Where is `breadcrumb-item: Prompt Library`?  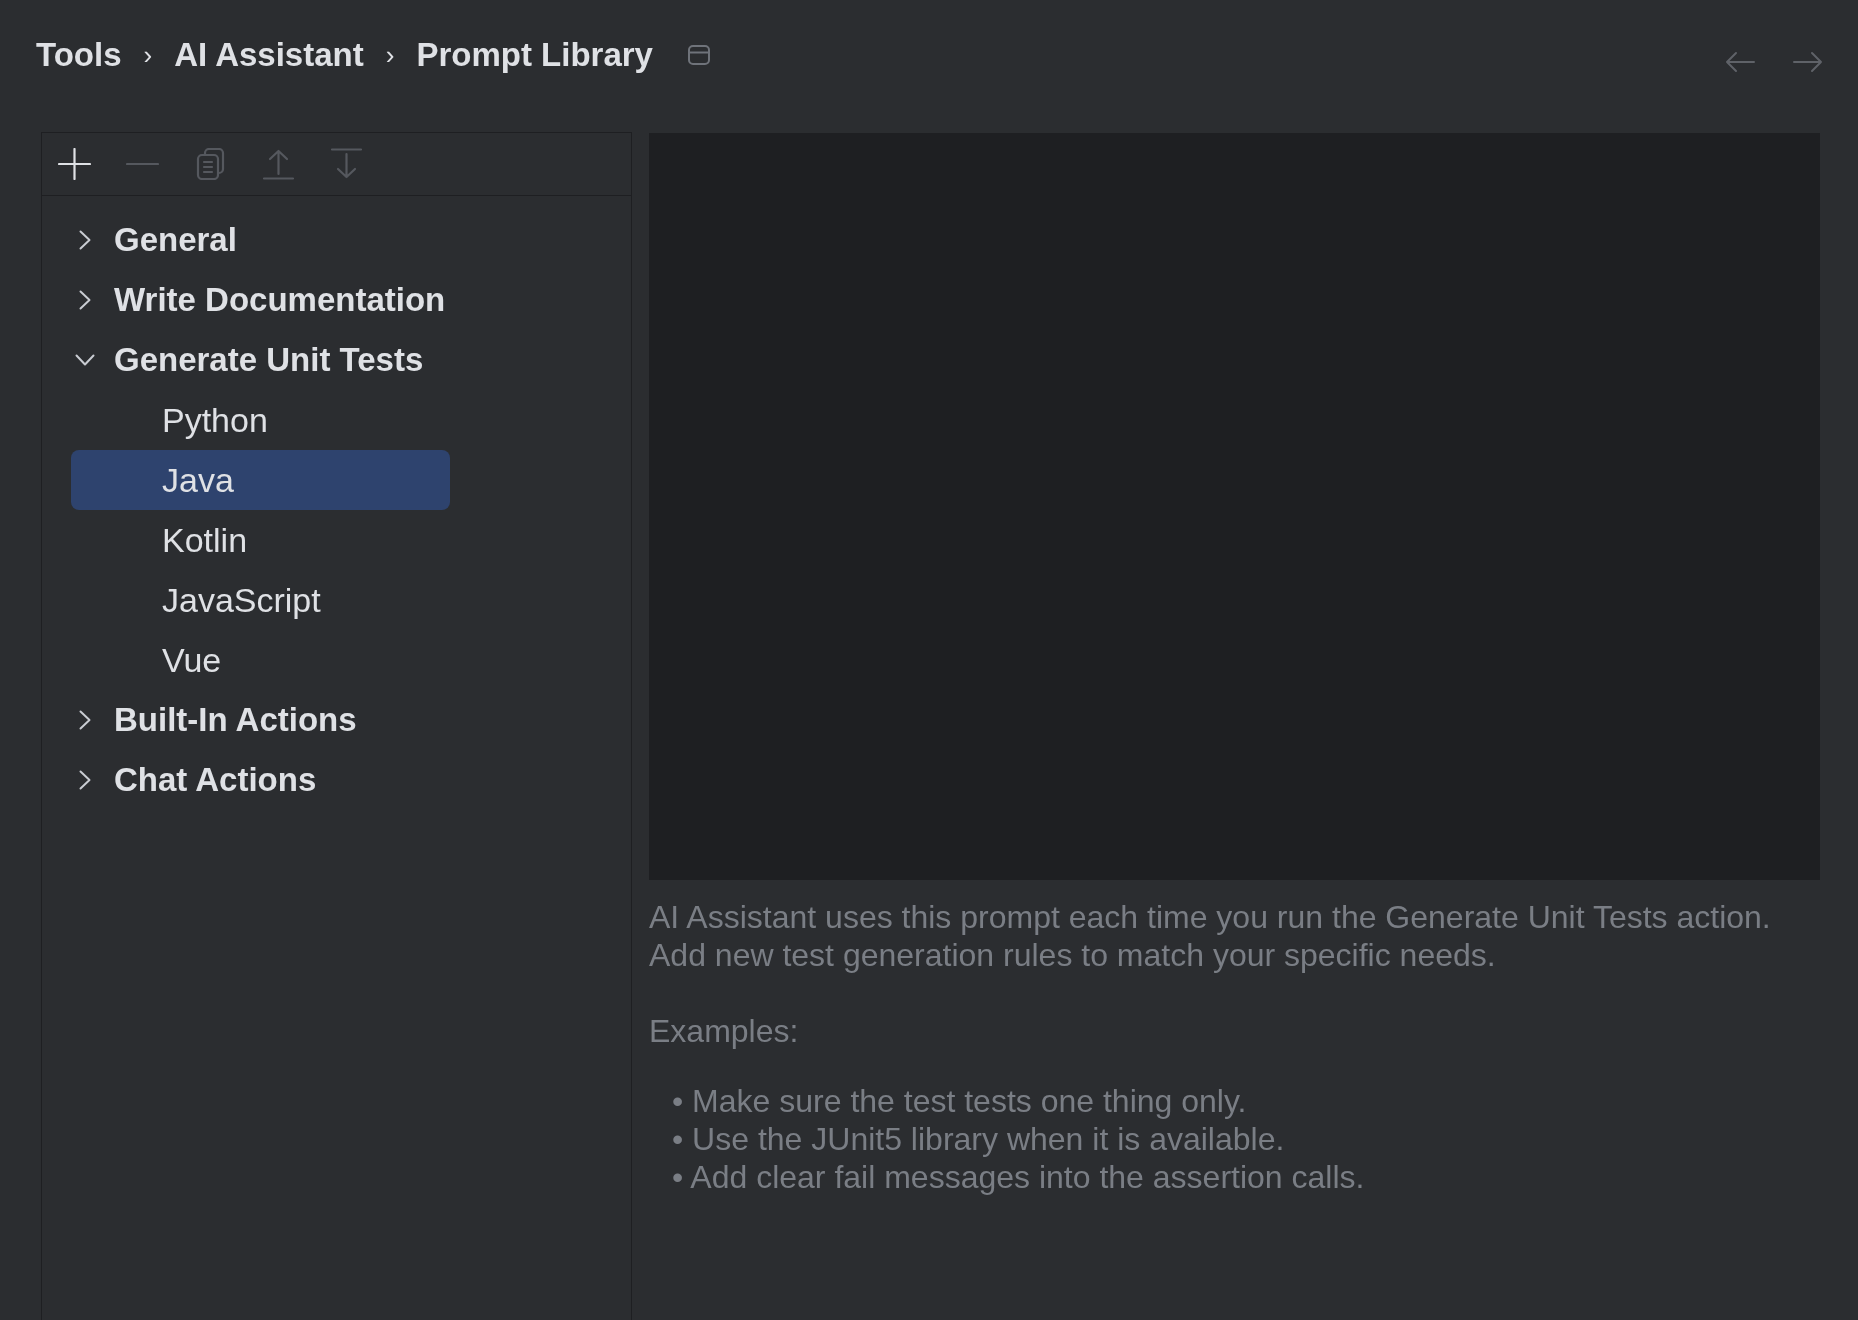
breadcrumb-item: Prompt Library is located at coordinates (534, 55).